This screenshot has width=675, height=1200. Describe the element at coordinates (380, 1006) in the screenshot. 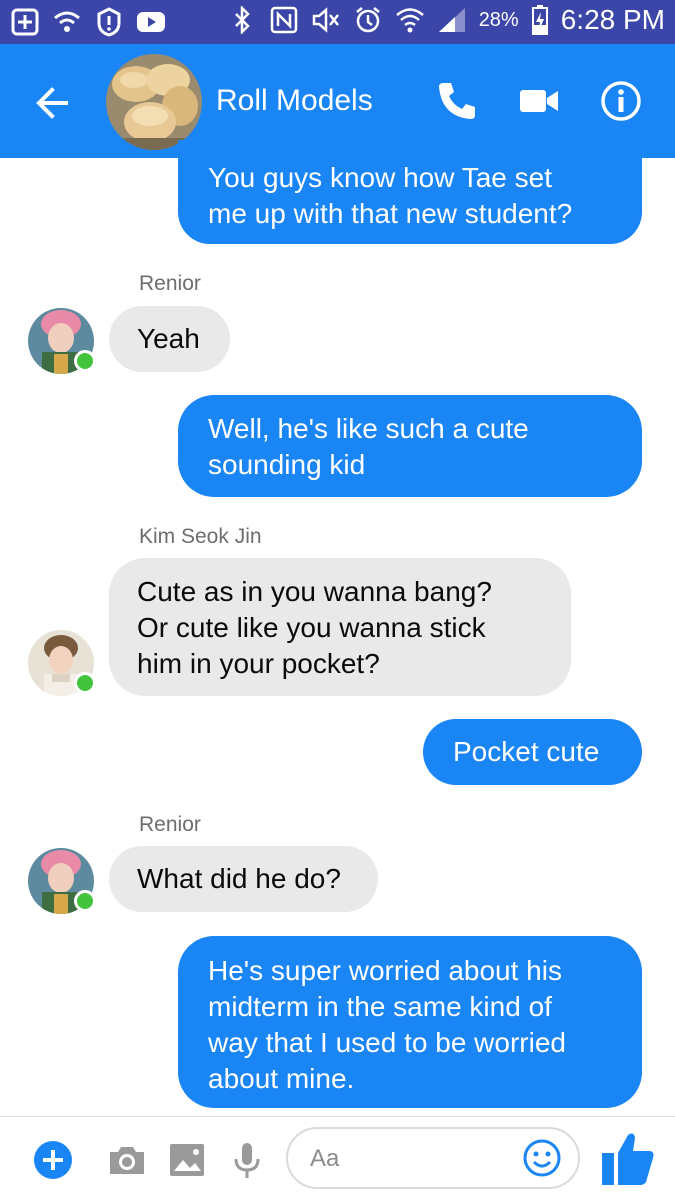

I see `message-line: midterm in the same kind of` at that location.